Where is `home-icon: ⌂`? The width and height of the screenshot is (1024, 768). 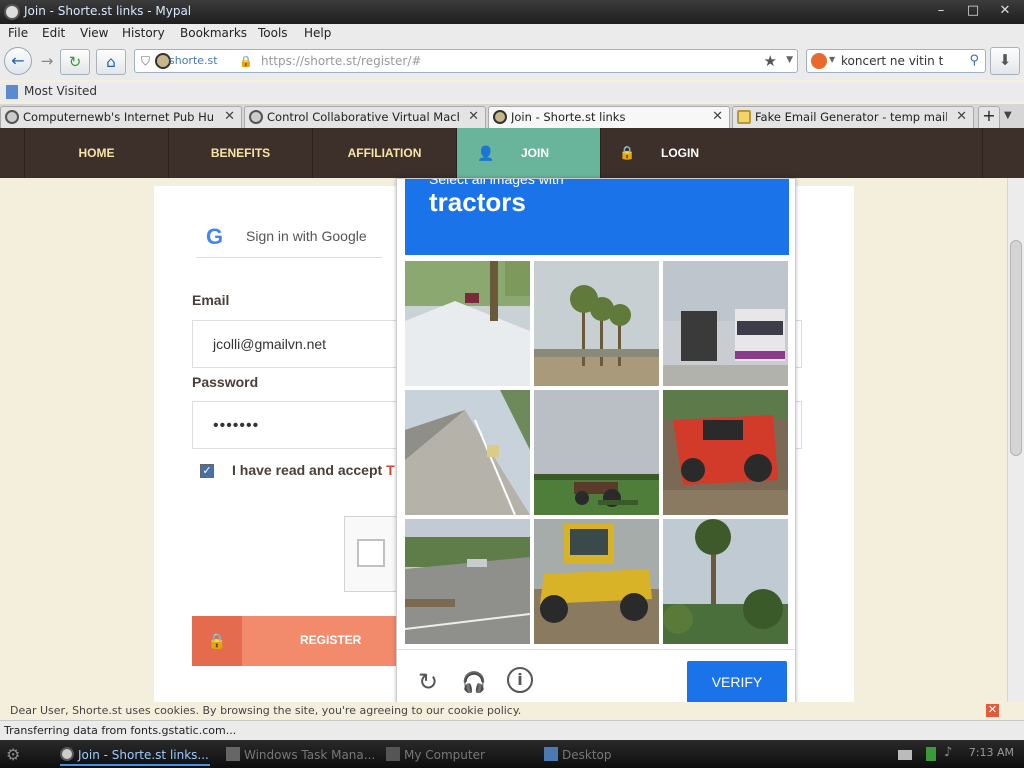 home-icon: ⌂ is located at coordinates (111, 62).